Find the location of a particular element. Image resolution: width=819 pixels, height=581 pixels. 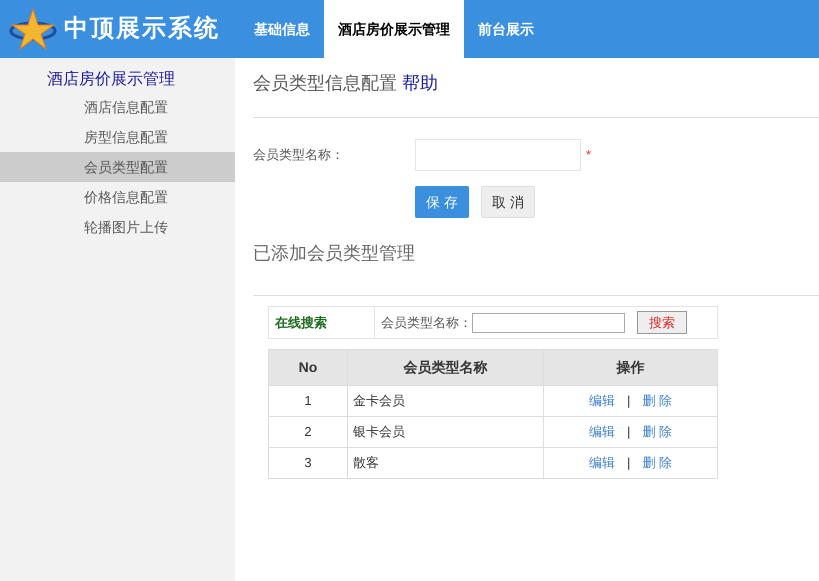

search-field is located at coordinates (548, 322).